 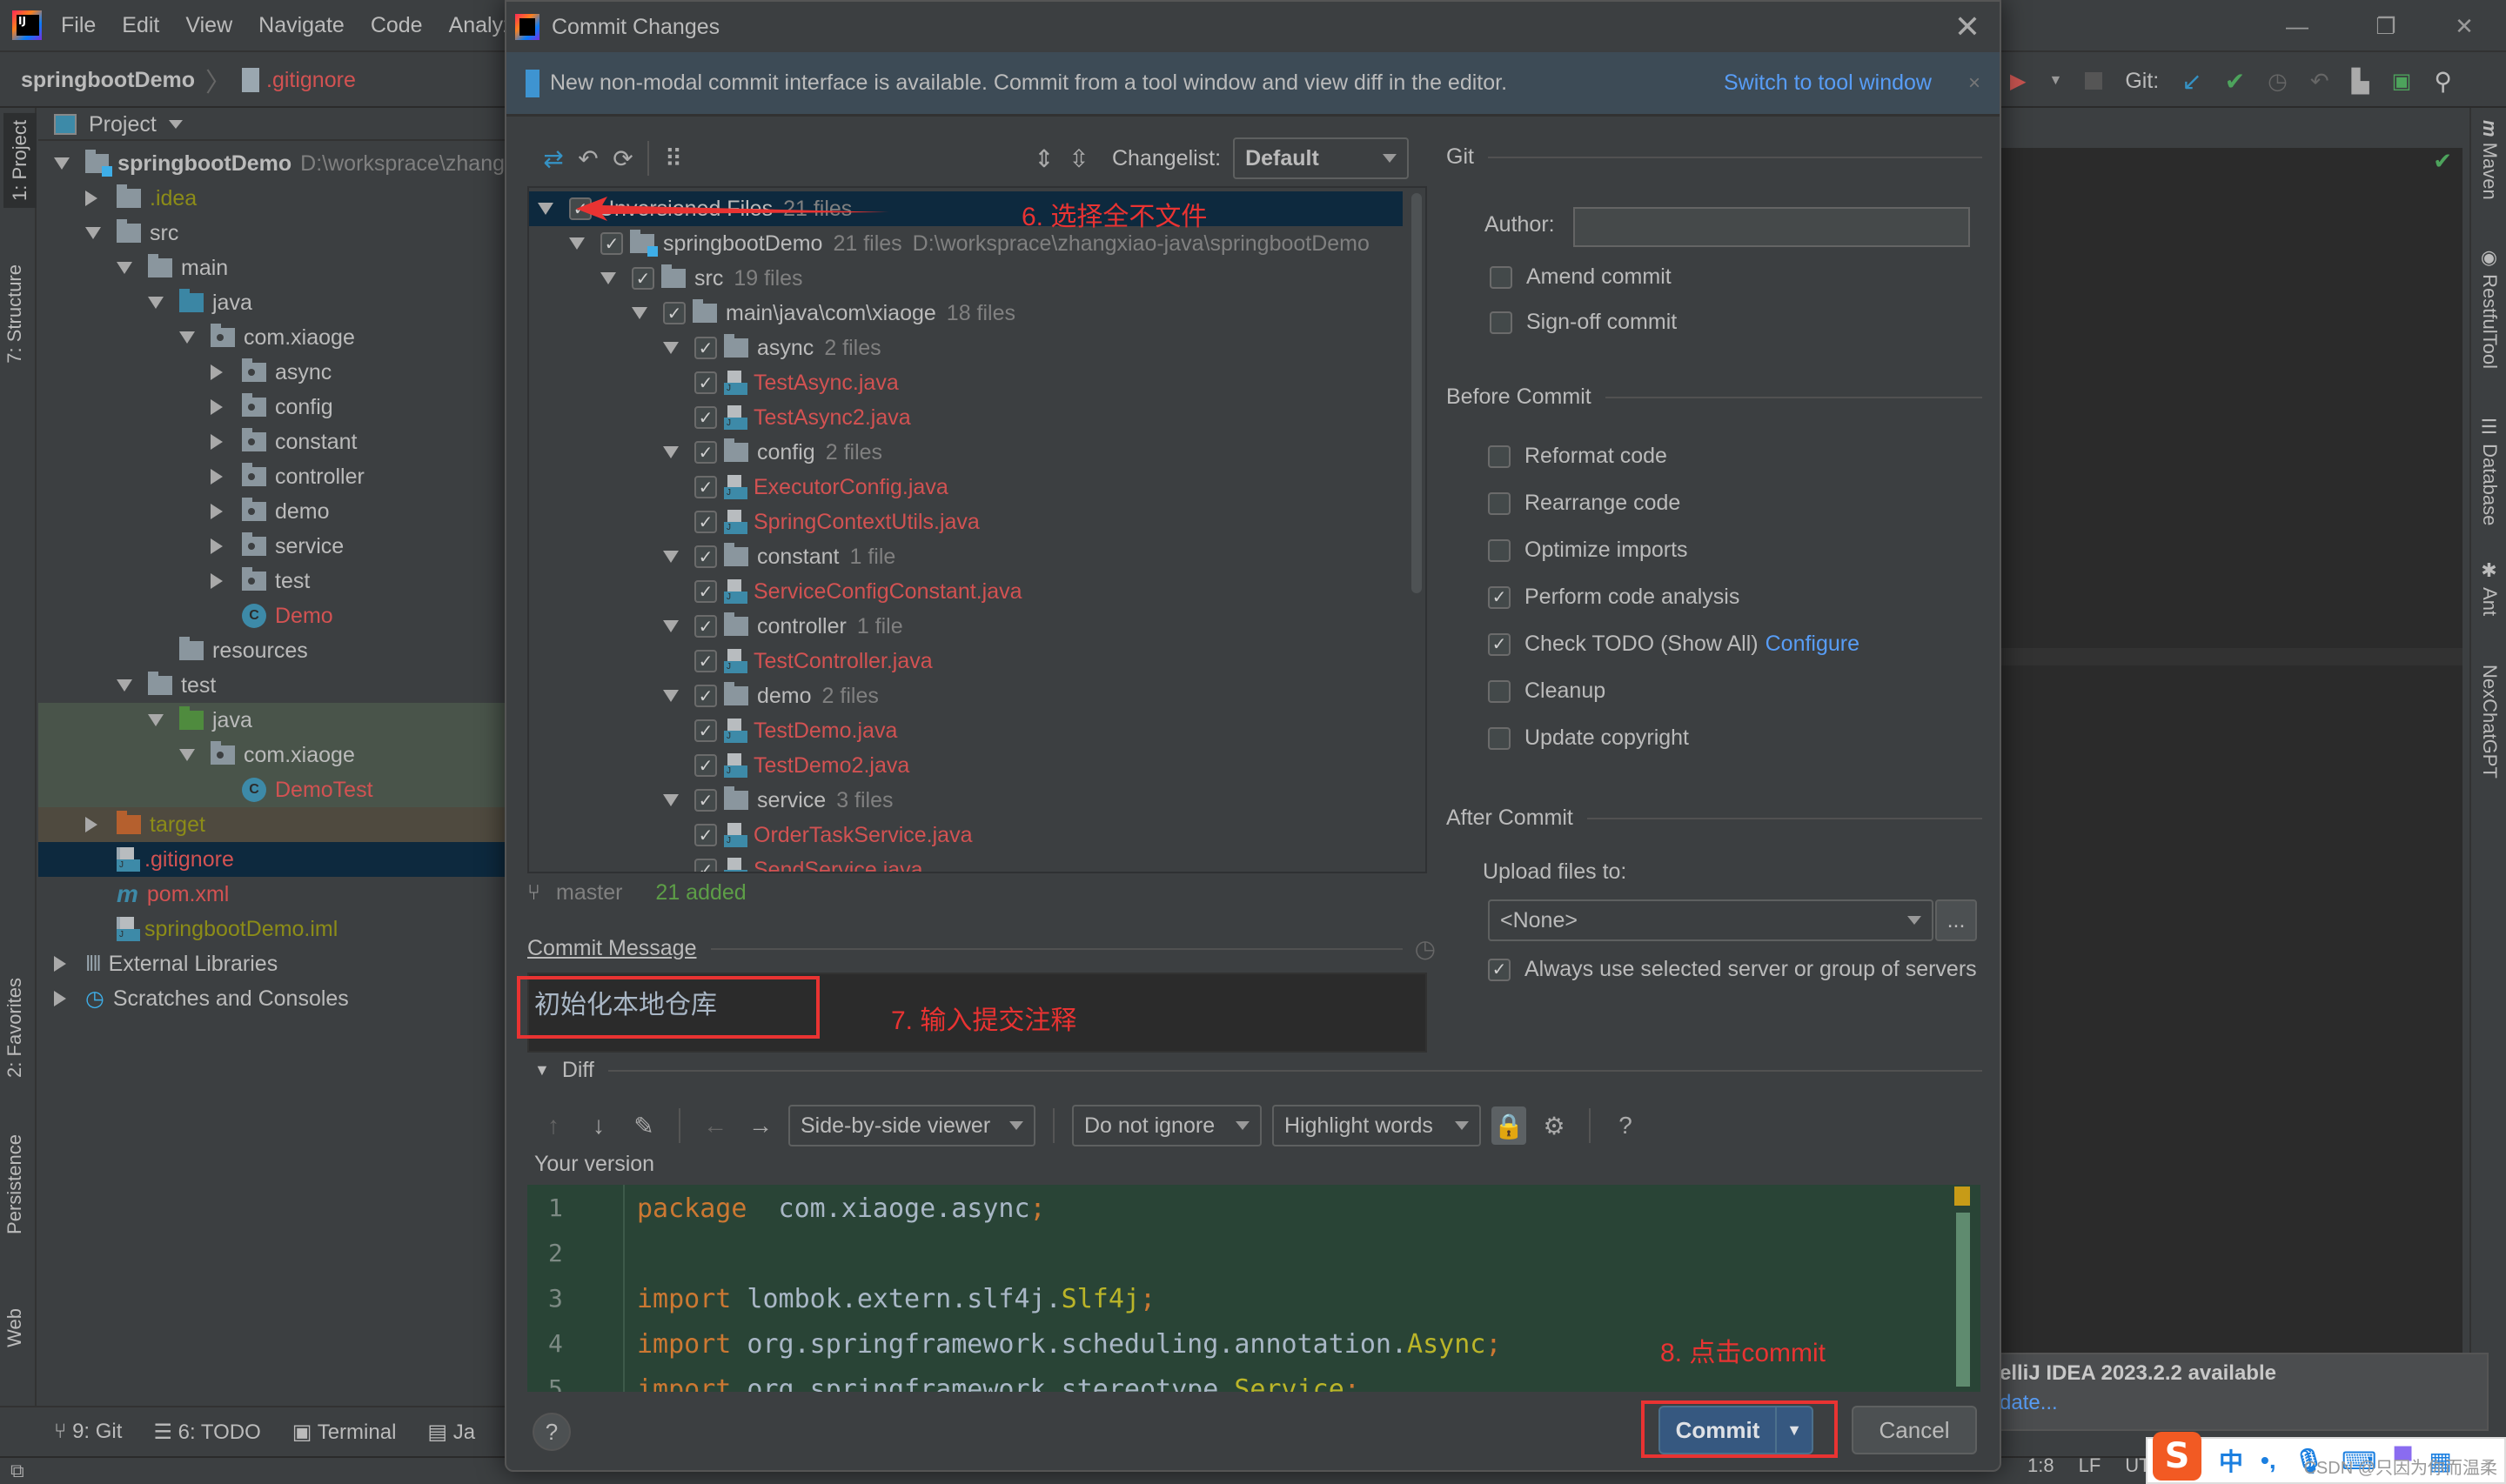 What do you see at coordinates (78, 25) in the screenshot?
I see `menu-file: File` at bounding box center [78, 25].